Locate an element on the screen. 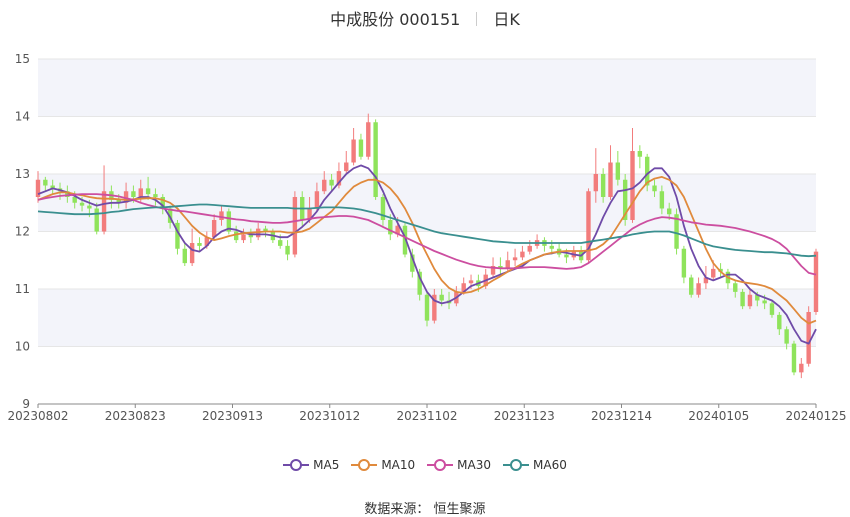 The width and height of the screenshot is (850, 517). y-tick-label: 10 is located at coordinates (22, 347).